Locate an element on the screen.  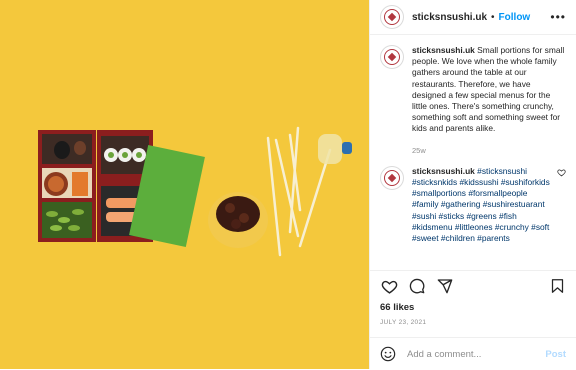
post-header: sticksnsushi.uk • Follow ••• is located at coordinates (473, 17).